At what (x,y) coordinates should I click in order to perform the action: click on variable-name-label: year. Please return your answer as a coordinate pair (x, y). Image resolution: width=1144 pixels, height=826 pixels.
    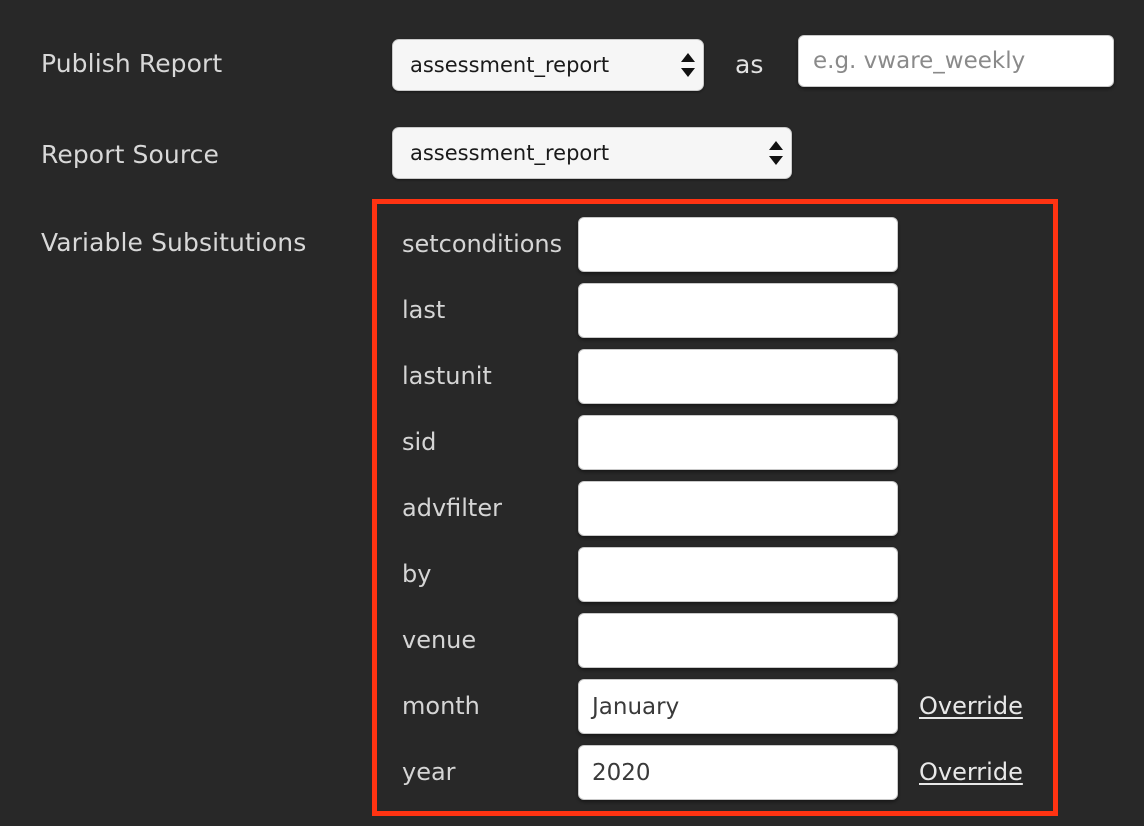
    Looking at the image, I should click on (429, 772).